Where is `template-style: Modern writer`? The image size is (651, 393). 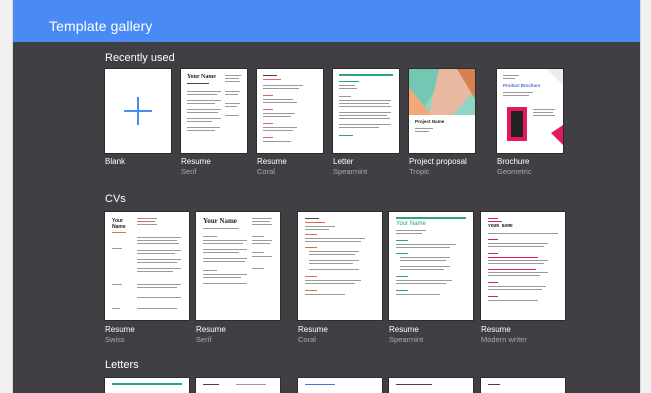
template-style: Modern writer is located at coordinates (504, 339).